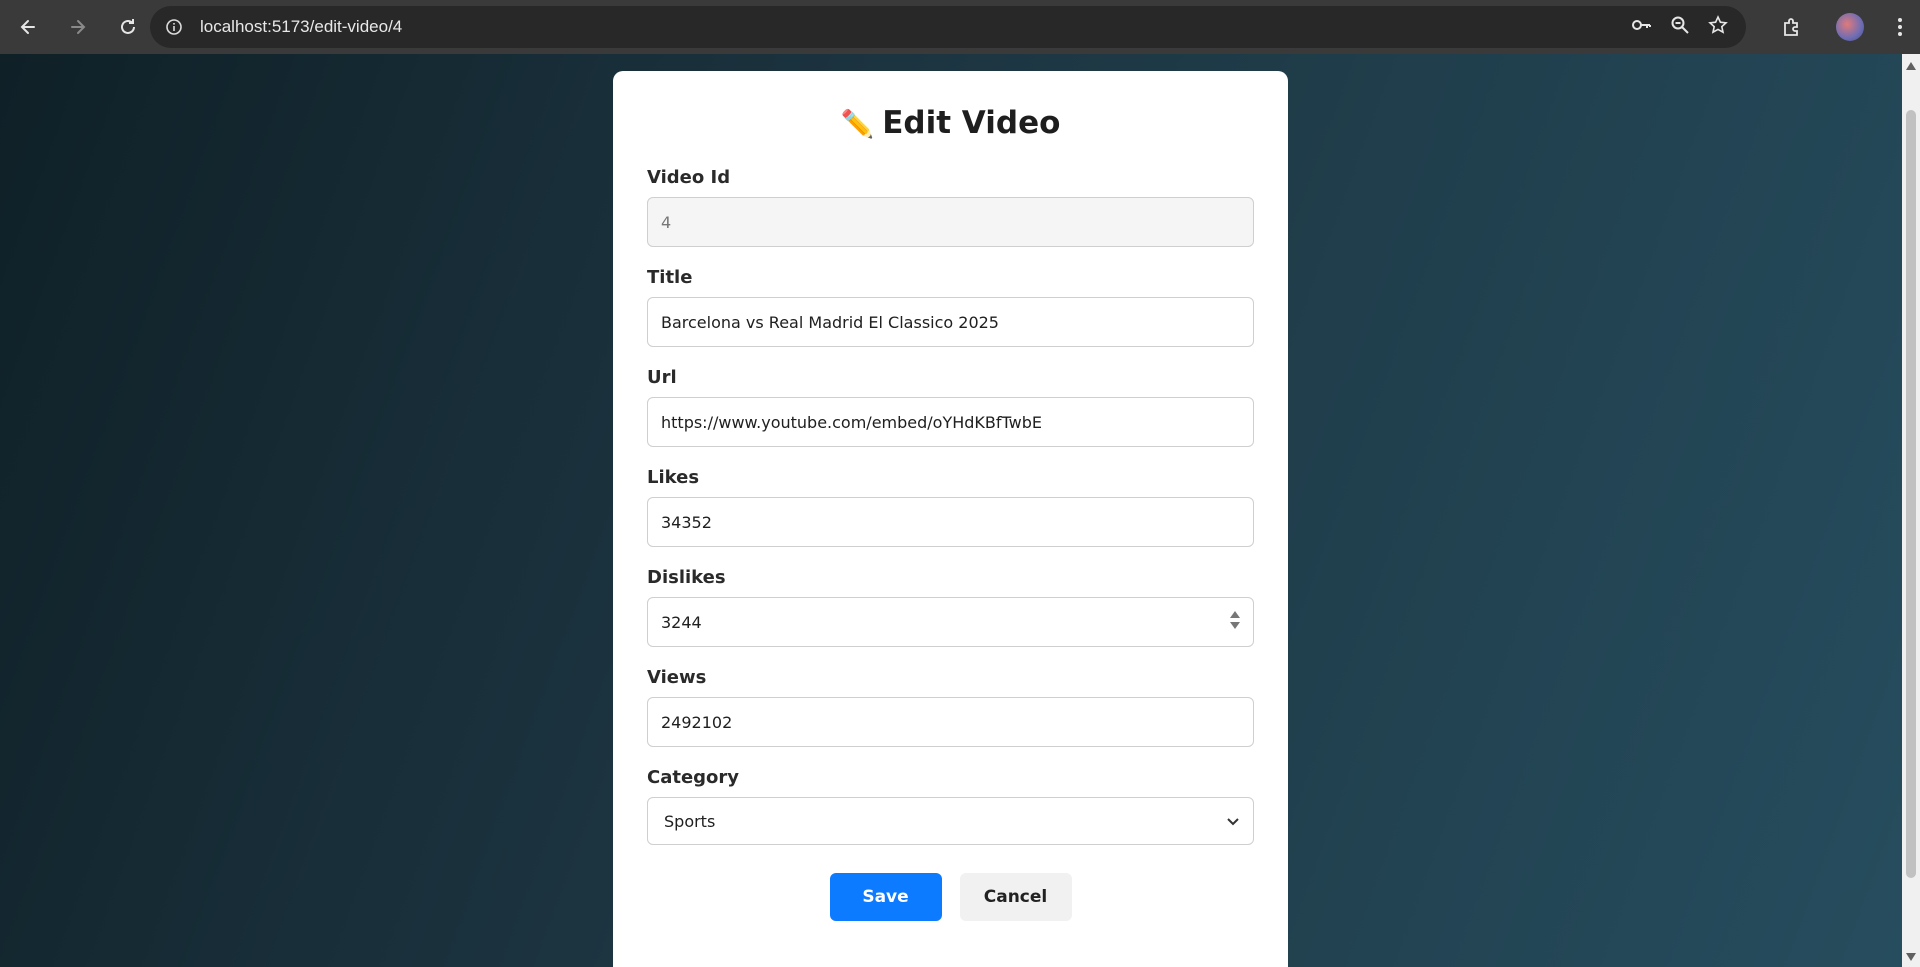  What do you see at coordinates (1680, 27) in the screenshot?
I see `zoom-icon` at bounding box center [1680, 27].